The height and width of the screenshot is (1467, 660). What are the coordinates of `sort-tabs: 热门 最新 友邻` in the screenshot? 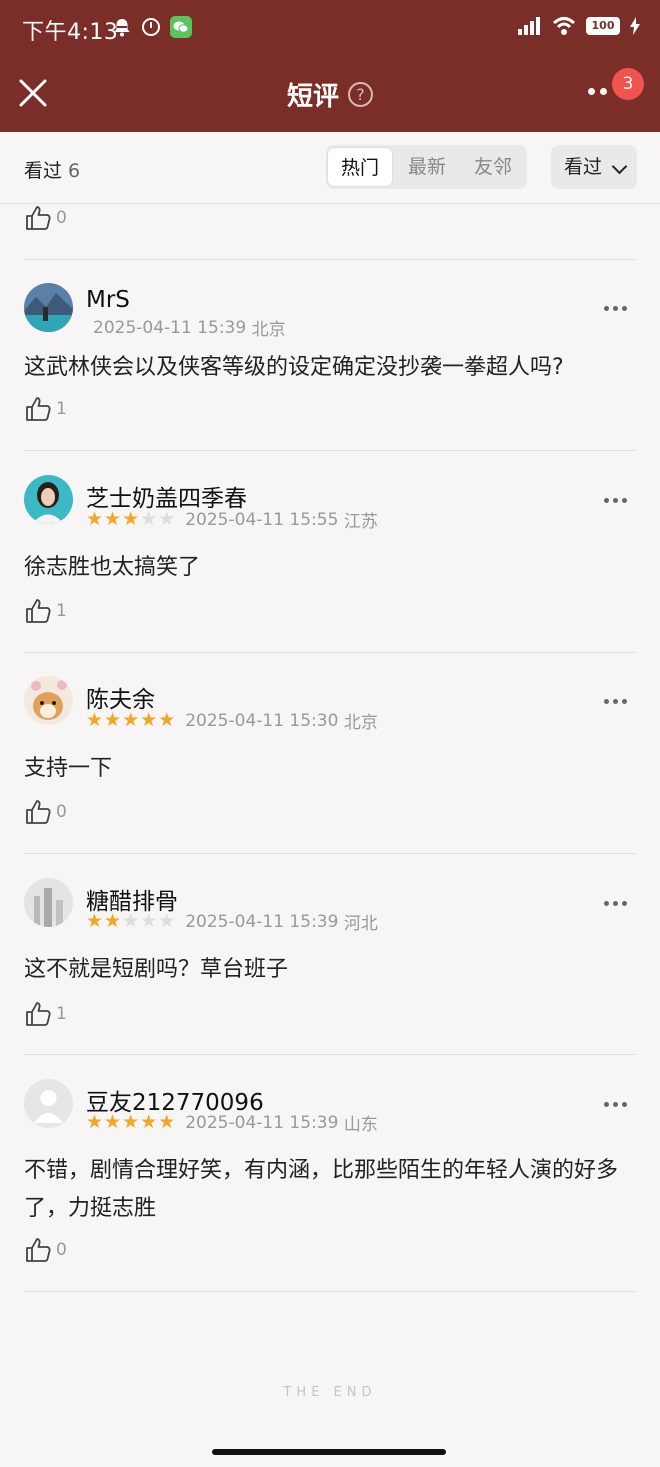 It's located at (426, 167).